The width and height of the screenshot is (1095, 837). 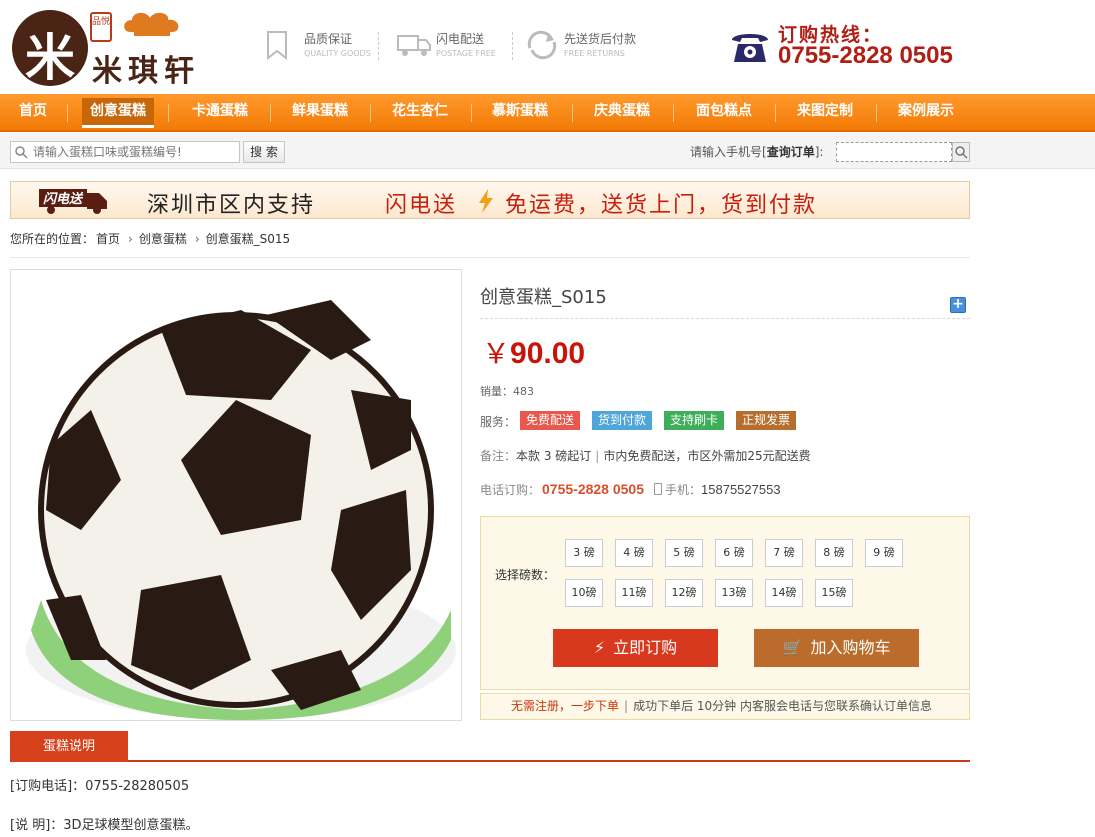 I want to click on bookmark-icon, so click(x=277, y=45).